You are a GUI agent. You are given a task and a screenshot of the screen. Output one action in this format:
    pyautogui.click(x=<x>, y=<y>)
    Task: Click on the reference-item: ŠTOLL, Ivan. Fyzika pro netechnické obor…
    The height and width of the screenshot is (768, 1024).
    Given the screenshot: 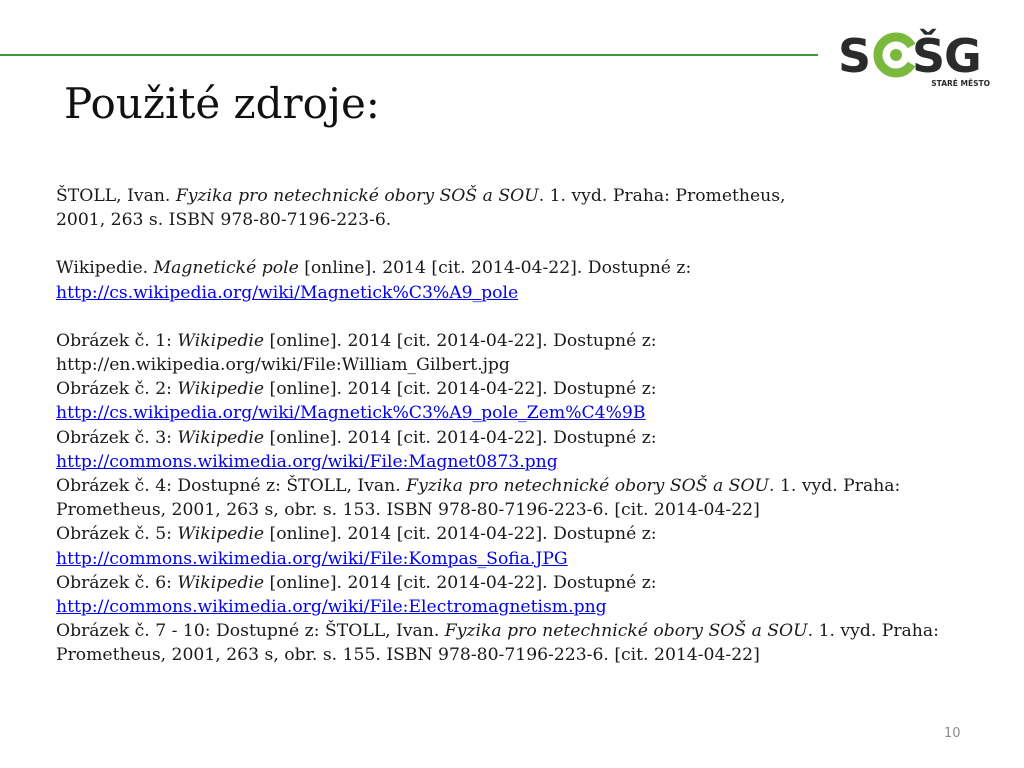 What is the action you would take?
    pyautogui.click(x=531, y=208)
    